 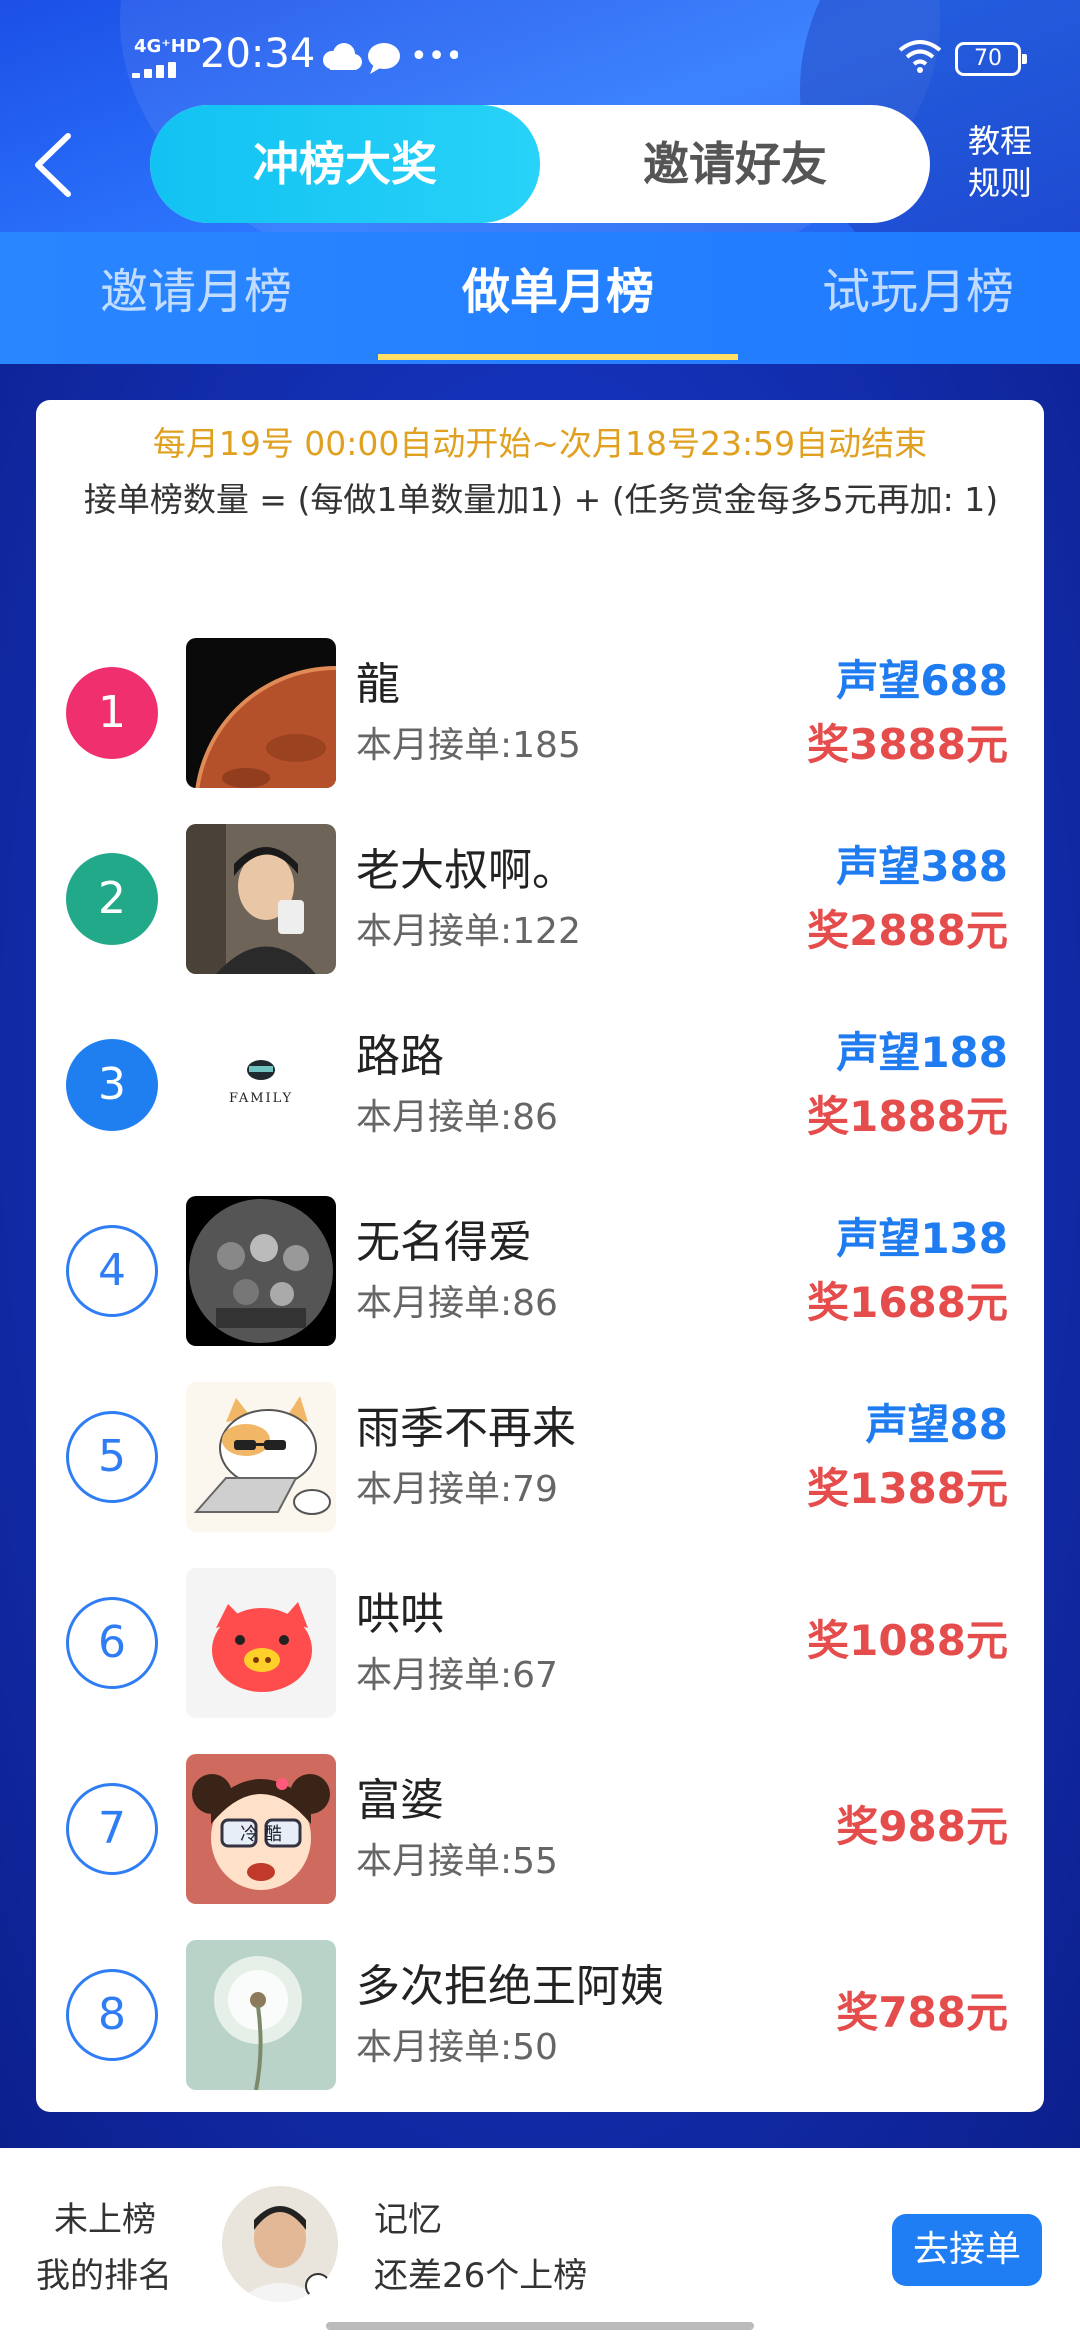 What do you see at coordinates (540, 899) in the screenshot?
I see `list-item: 2 老大叔啊。 本月接单:122 声望388 奖2888元` at bounding box center [540, 899].